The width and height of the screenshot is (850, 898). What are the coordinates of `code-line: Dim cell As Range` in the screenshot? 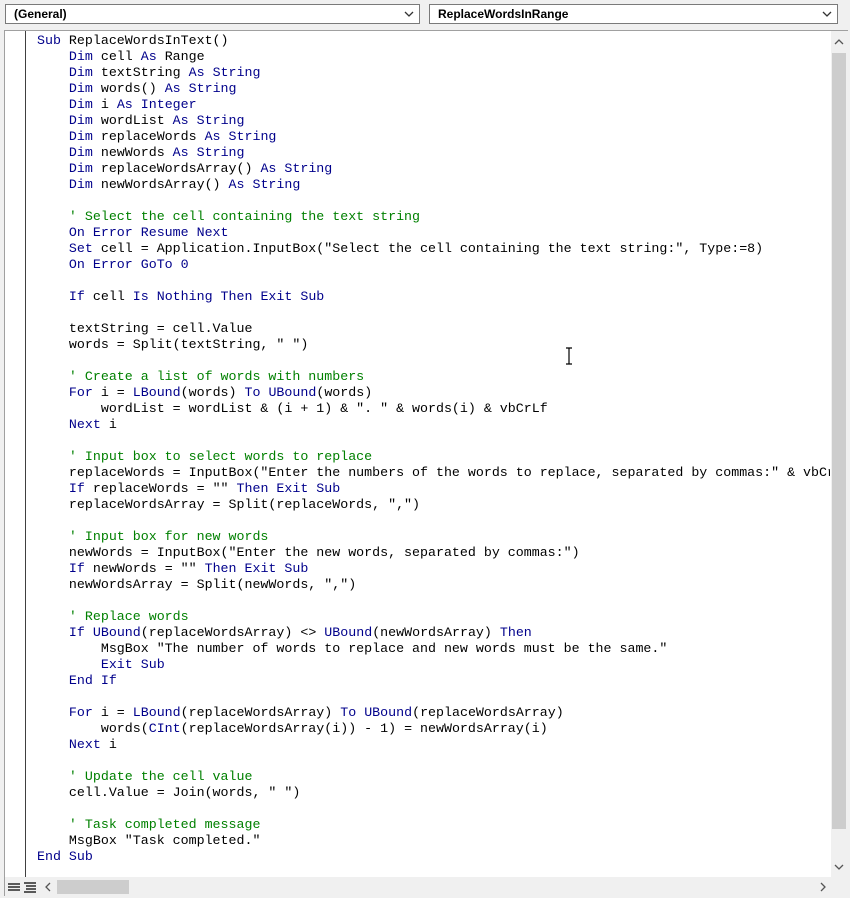 It's located at (433, 57).